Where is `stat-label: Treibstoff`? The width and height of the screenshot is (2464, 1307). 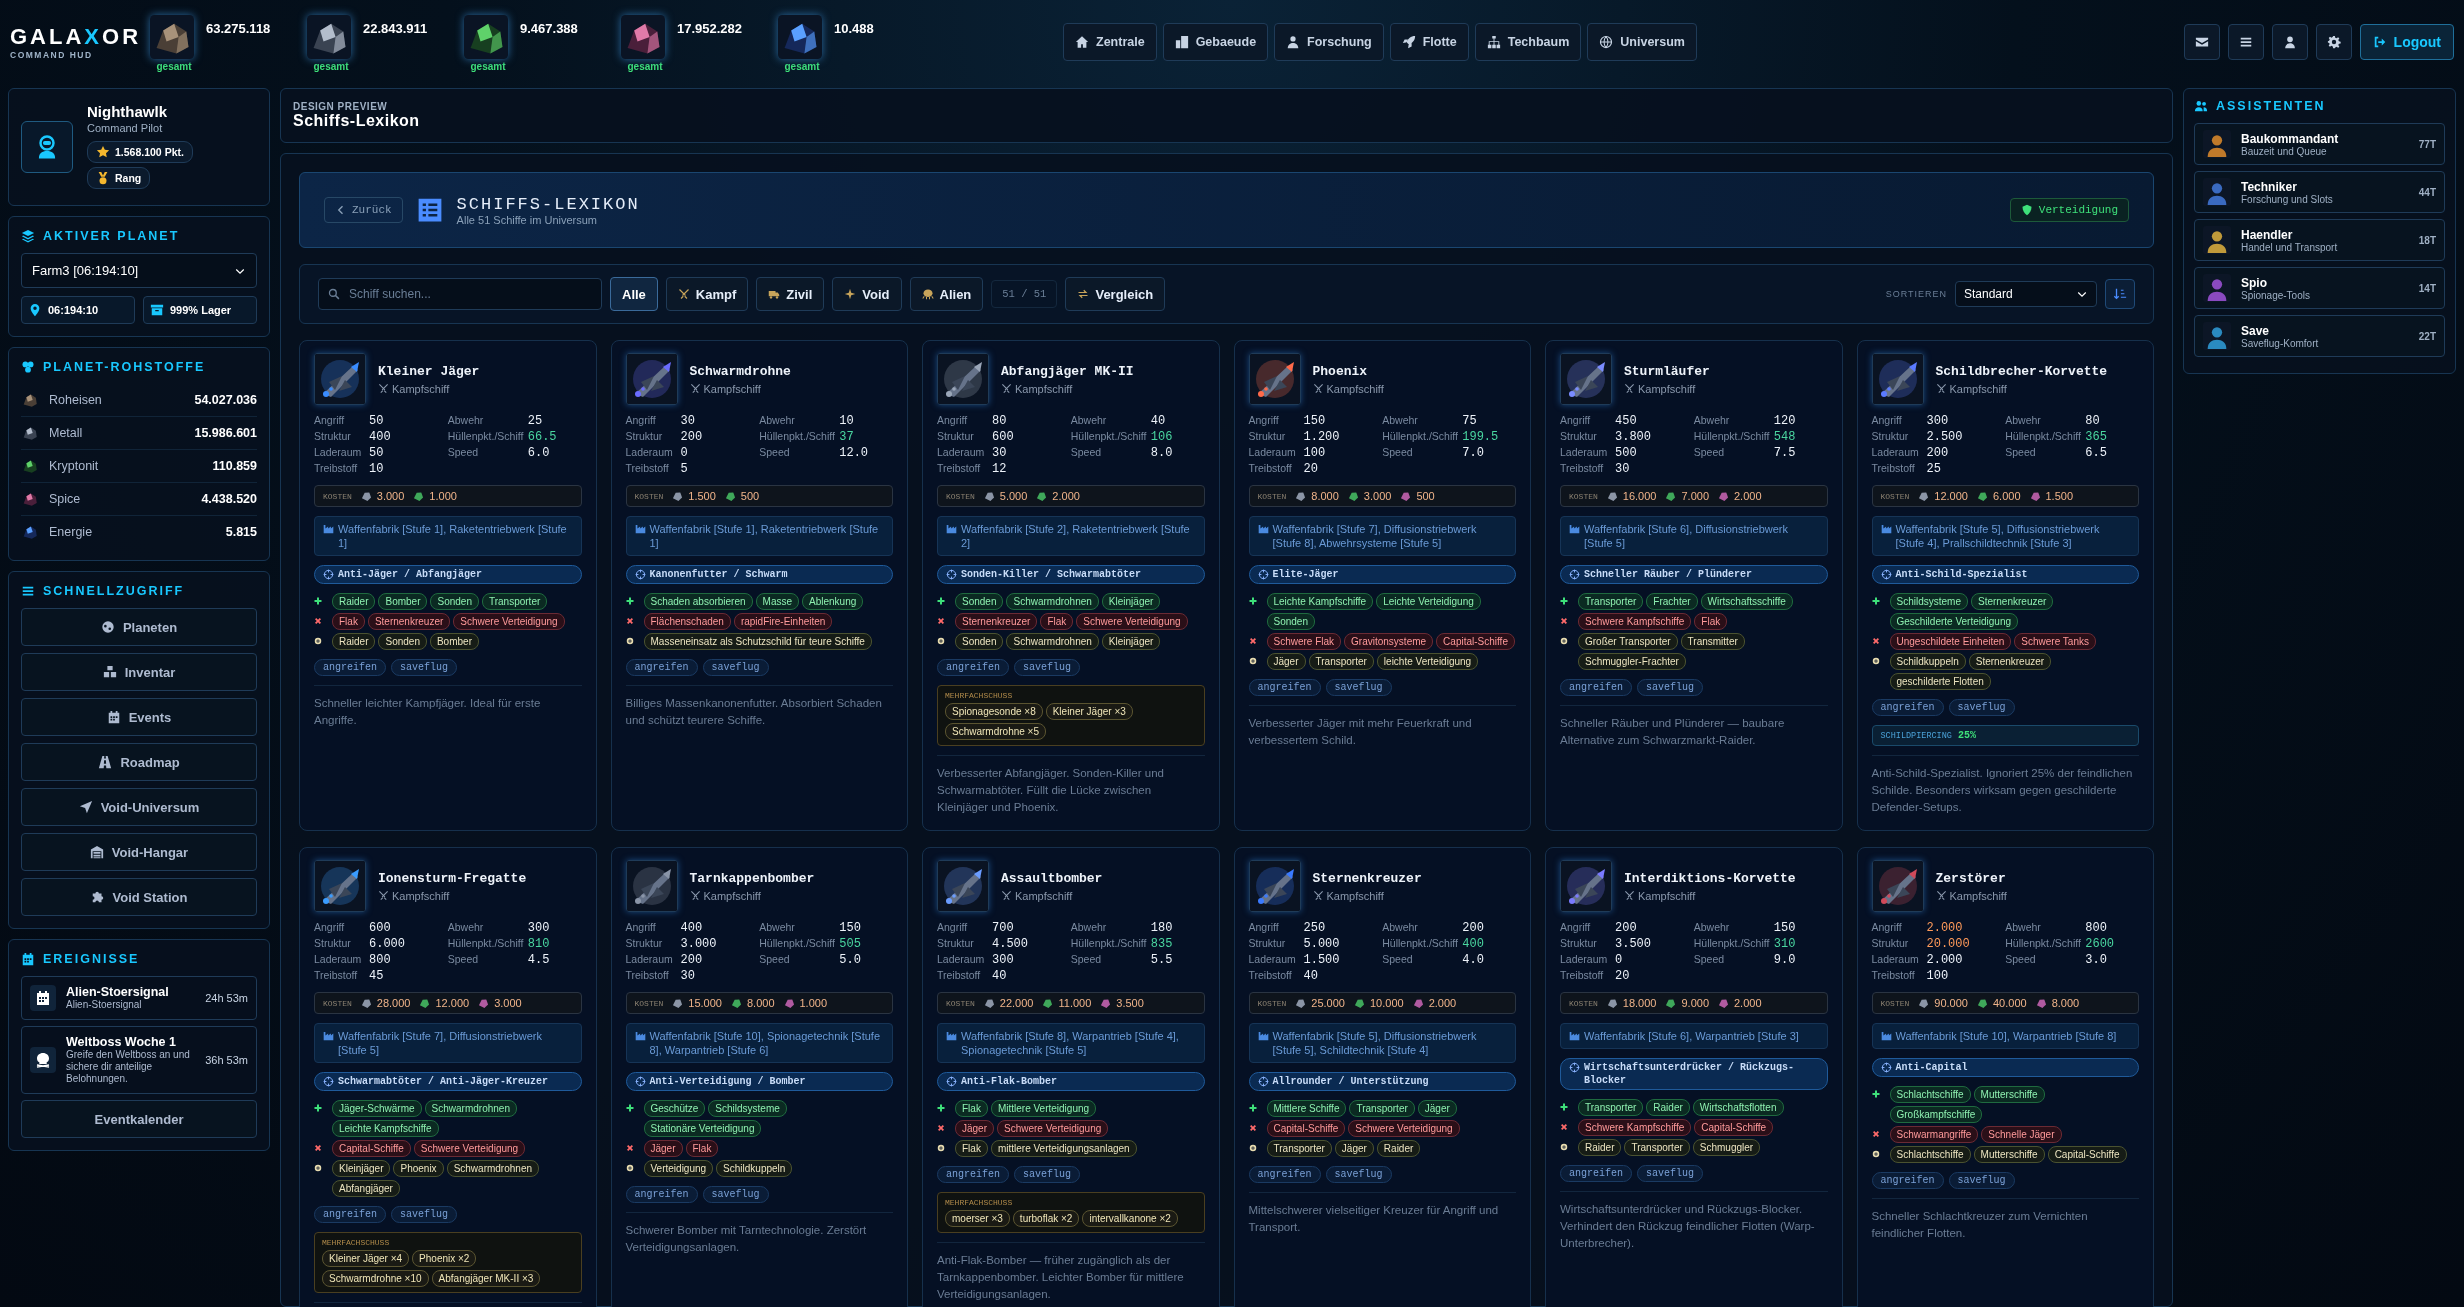 stat-label: Treibstoff is located at coordinates (959, 468).